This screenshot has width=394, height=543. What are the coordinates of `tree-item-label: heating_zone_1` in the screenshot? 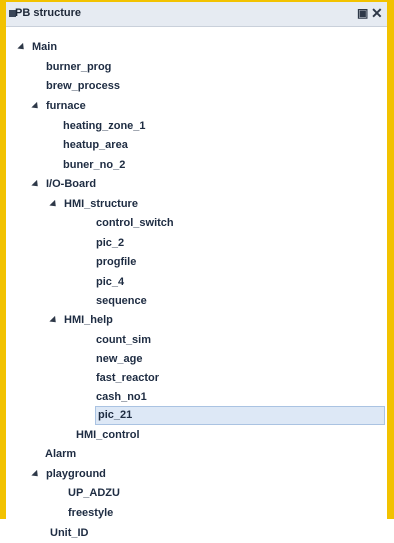 It's located at (104, 126).